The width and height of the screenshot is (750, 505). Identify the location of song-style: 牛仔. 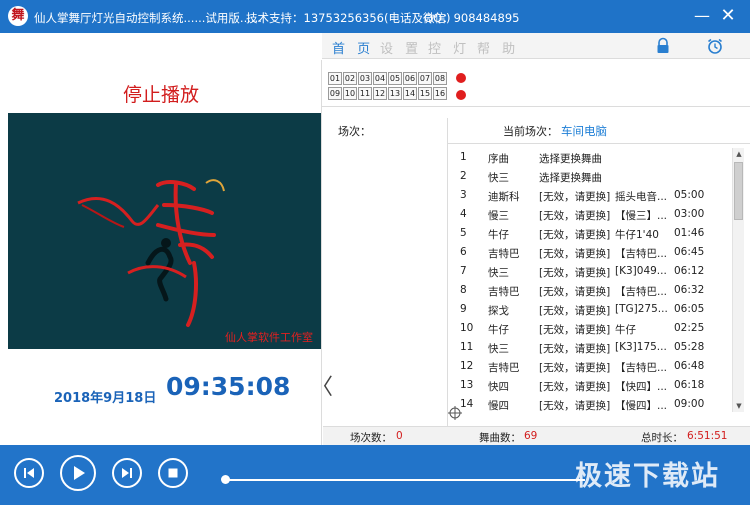
(498, 235).